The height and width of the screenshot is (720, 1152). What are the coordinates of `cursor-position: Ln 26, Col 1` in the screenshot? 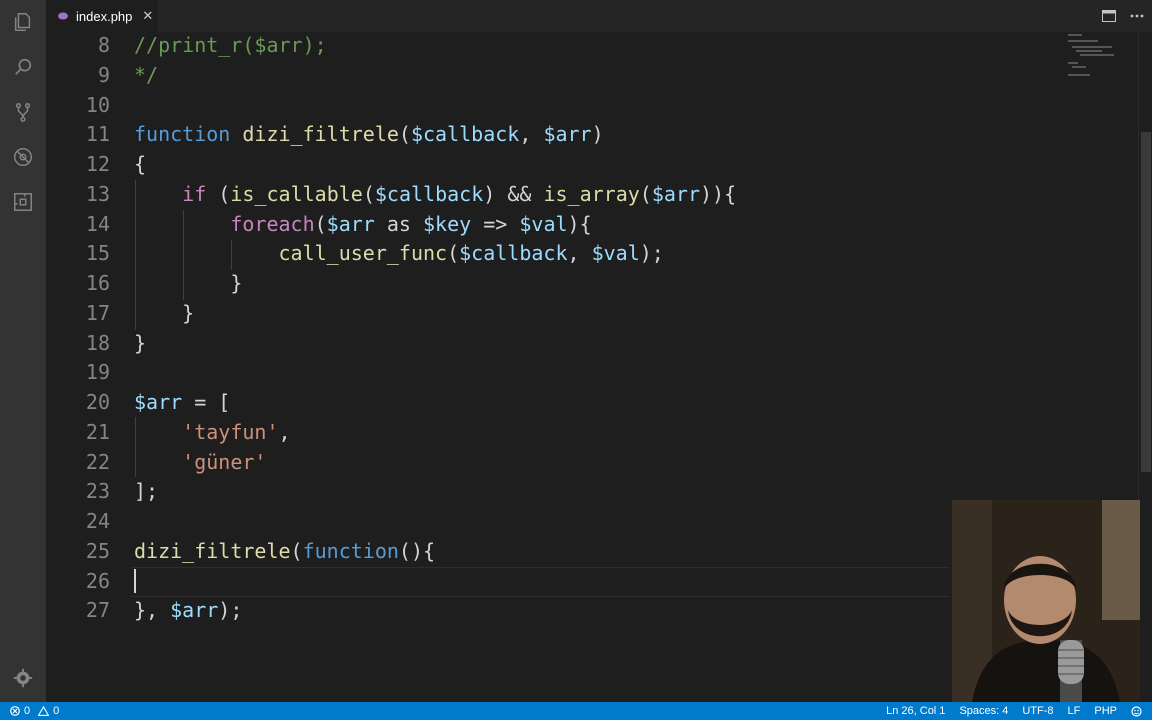 It's located at (915, 711).